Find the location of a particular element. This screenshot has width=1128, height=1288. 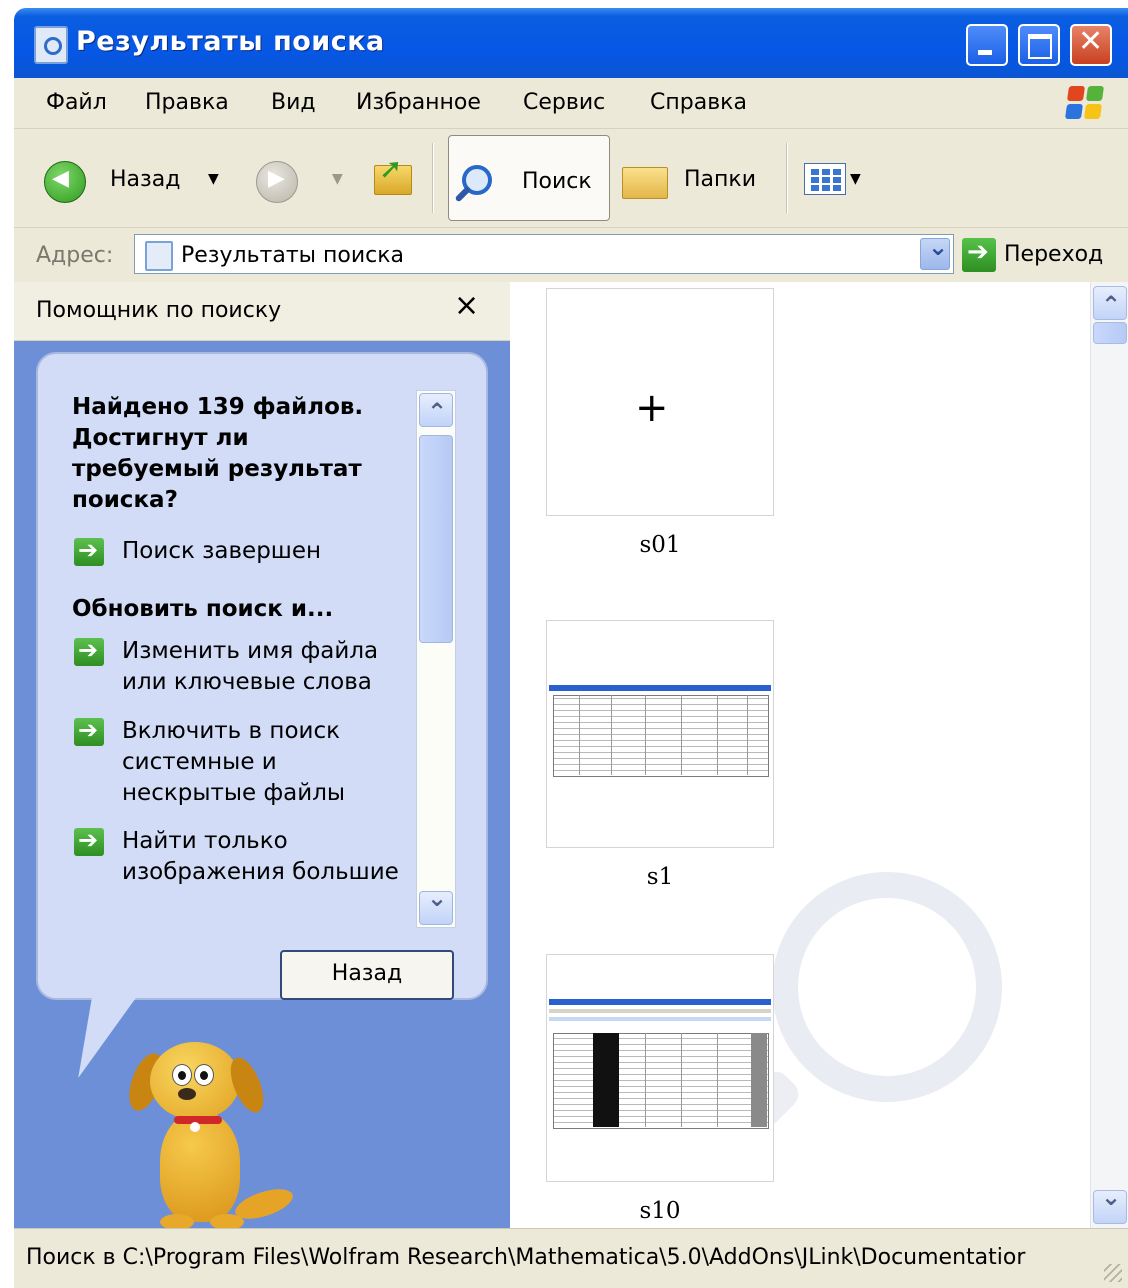

back-button: Назад is located at coordinates (367, 975).